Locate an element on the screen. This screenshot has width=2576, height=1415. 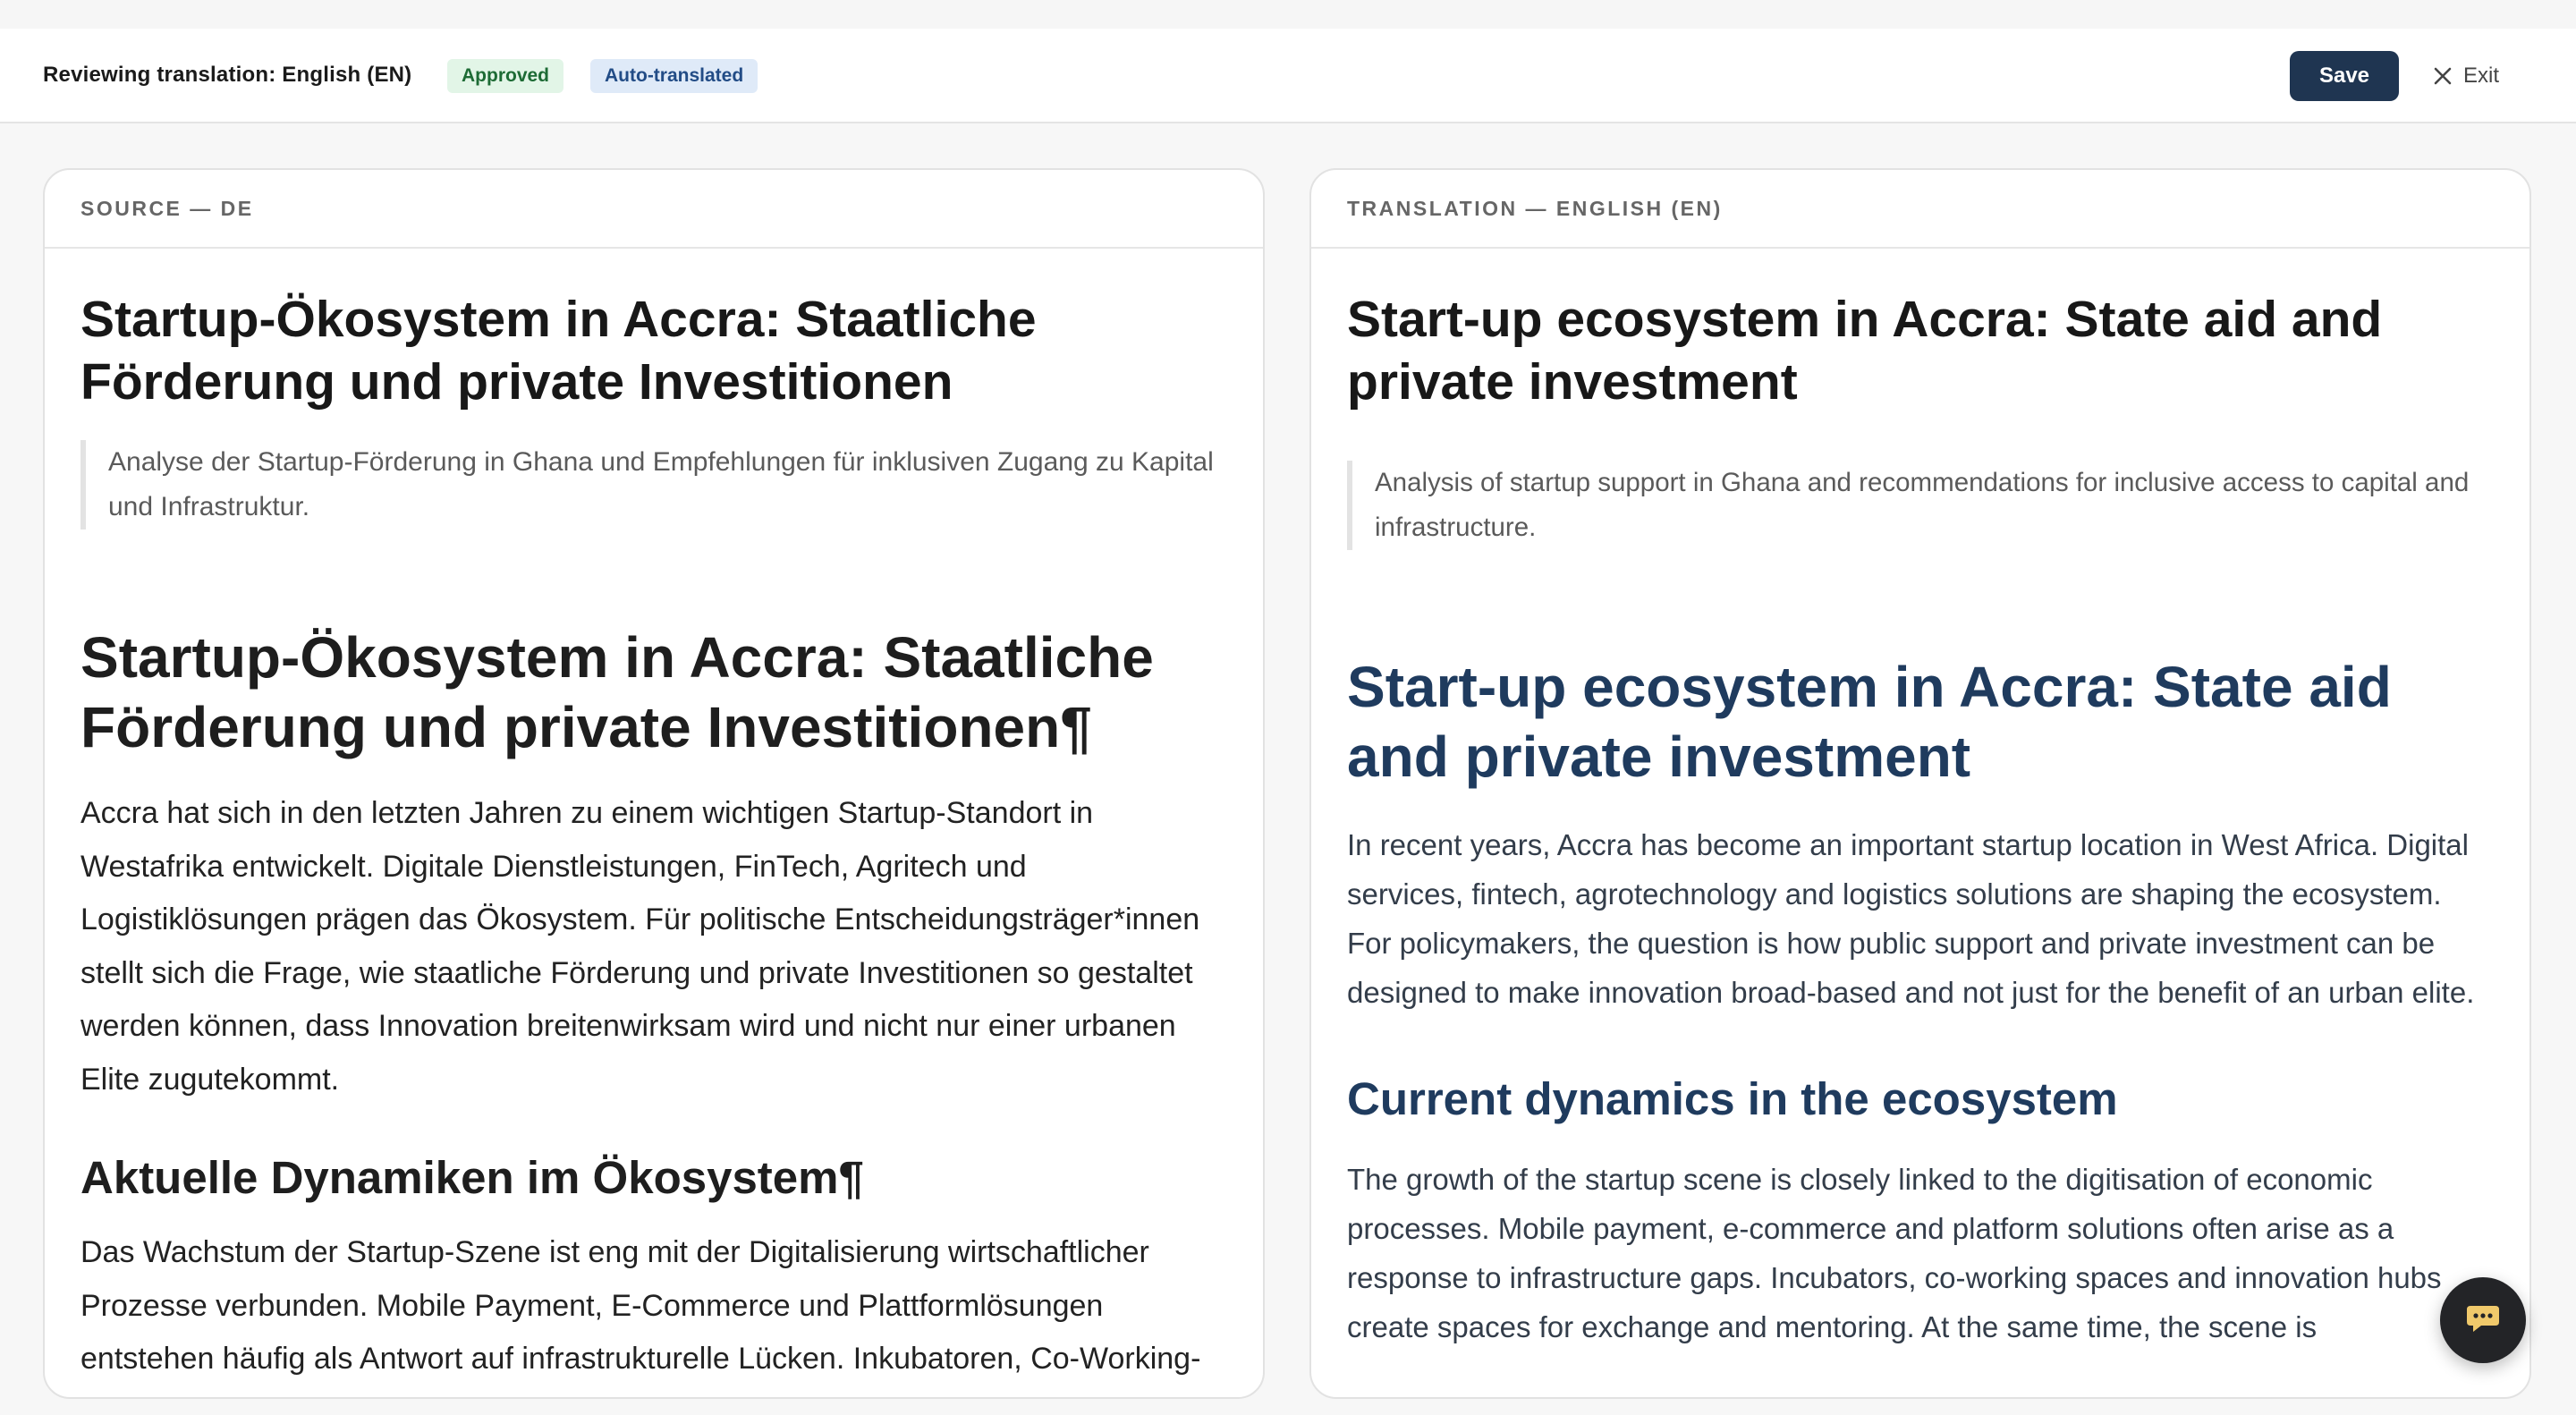
exit-button: Exit is located at coordinates (2466, 76).